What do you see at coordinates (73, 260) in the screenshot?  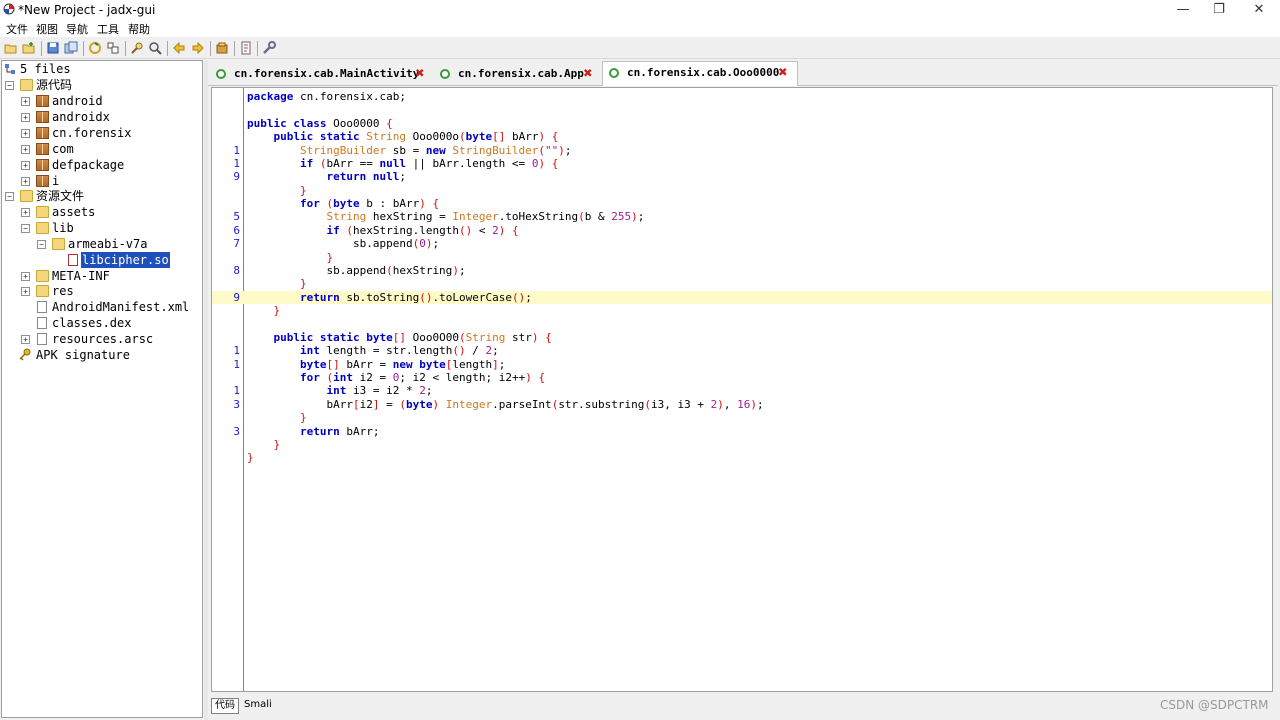 I see `so-file-icon` at bounding box center [73, 260].